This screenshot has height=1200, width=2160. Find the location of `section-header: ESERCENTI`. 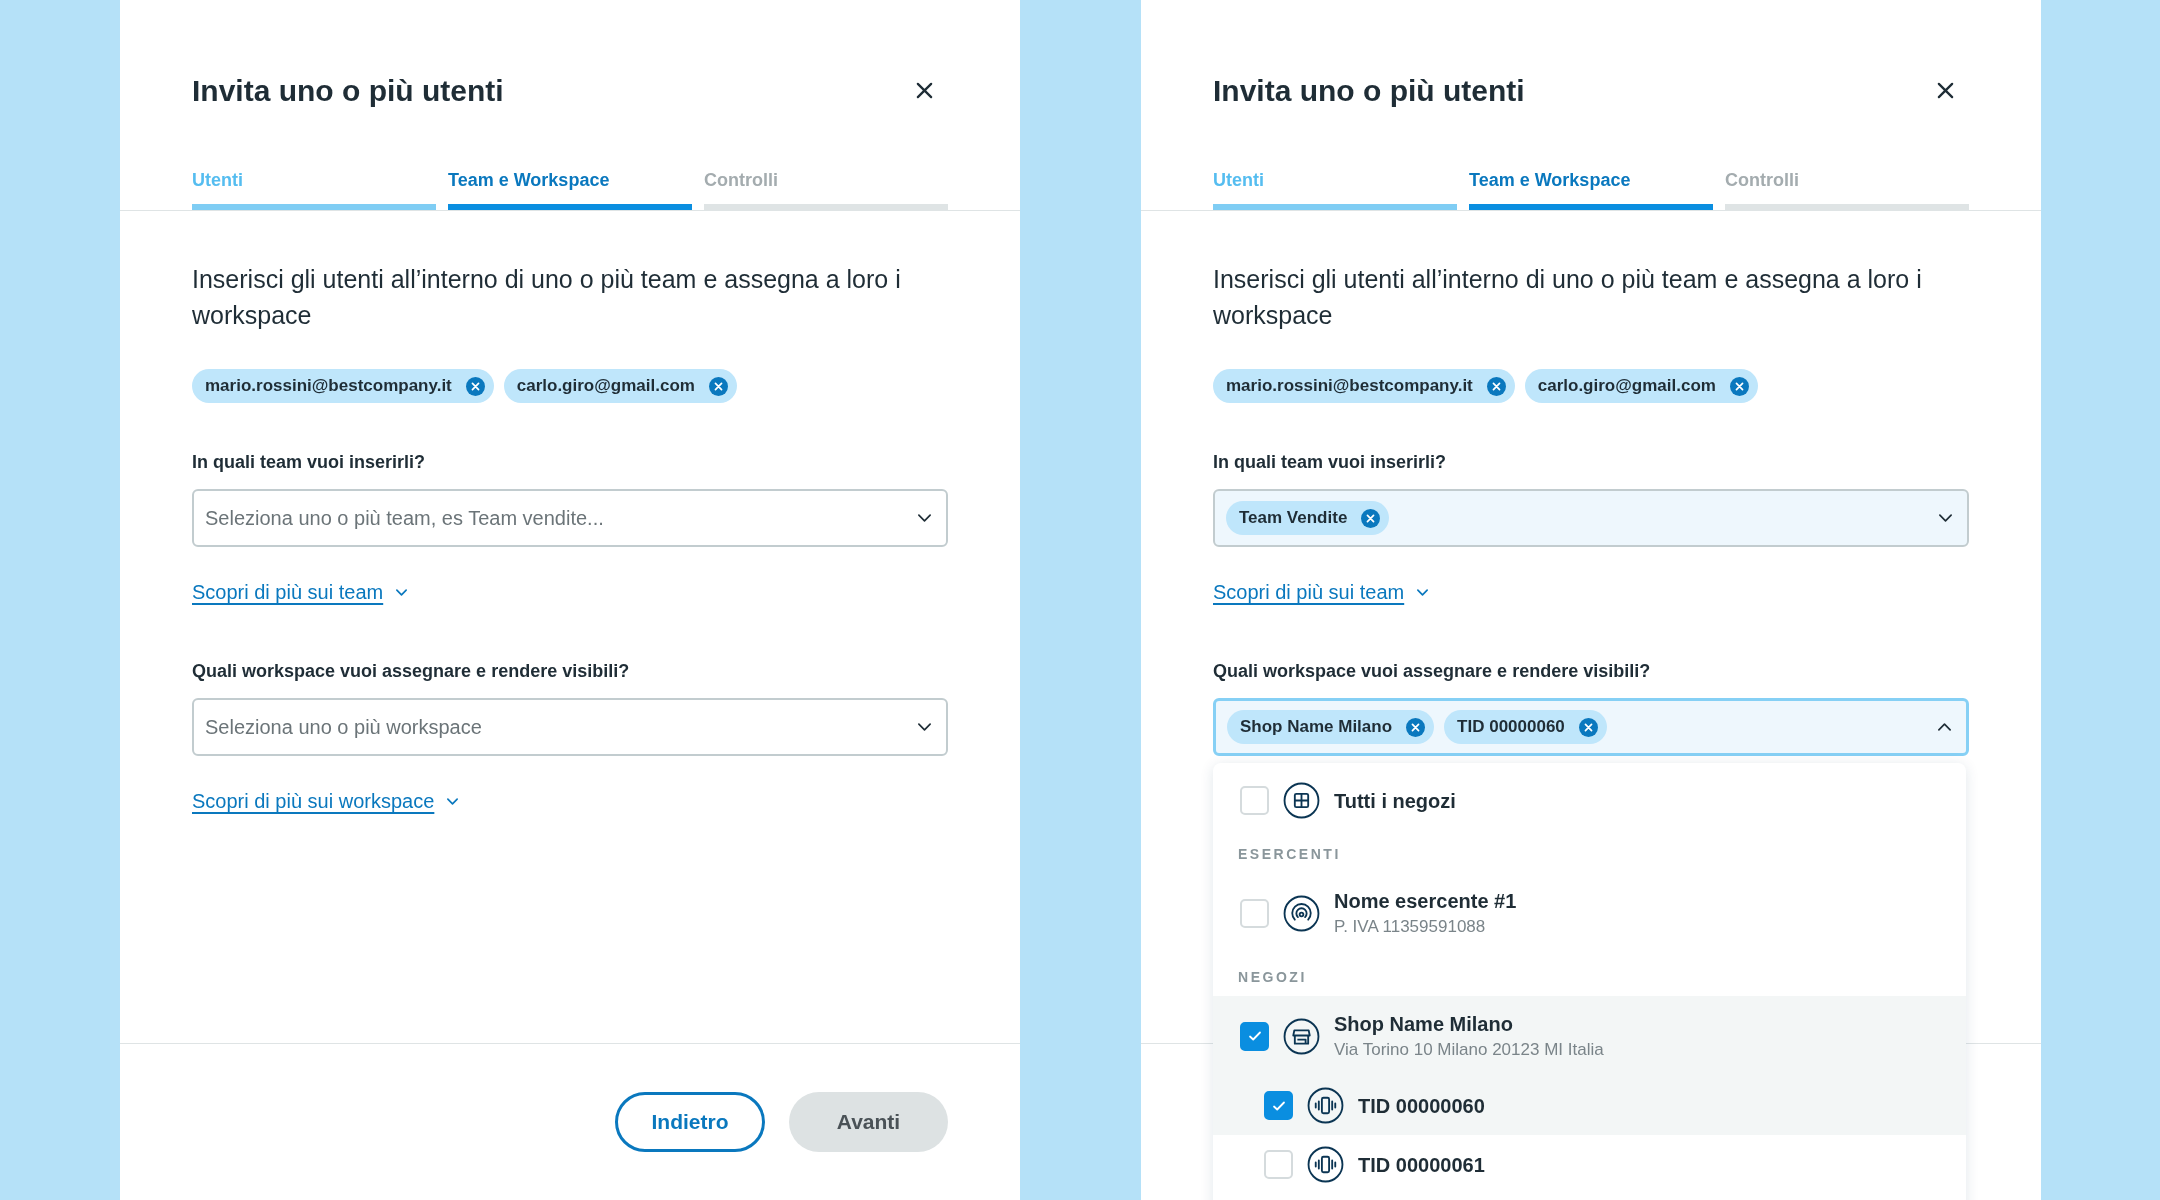

section-header: ESERCENTI is located at coordinates (1289, 854).